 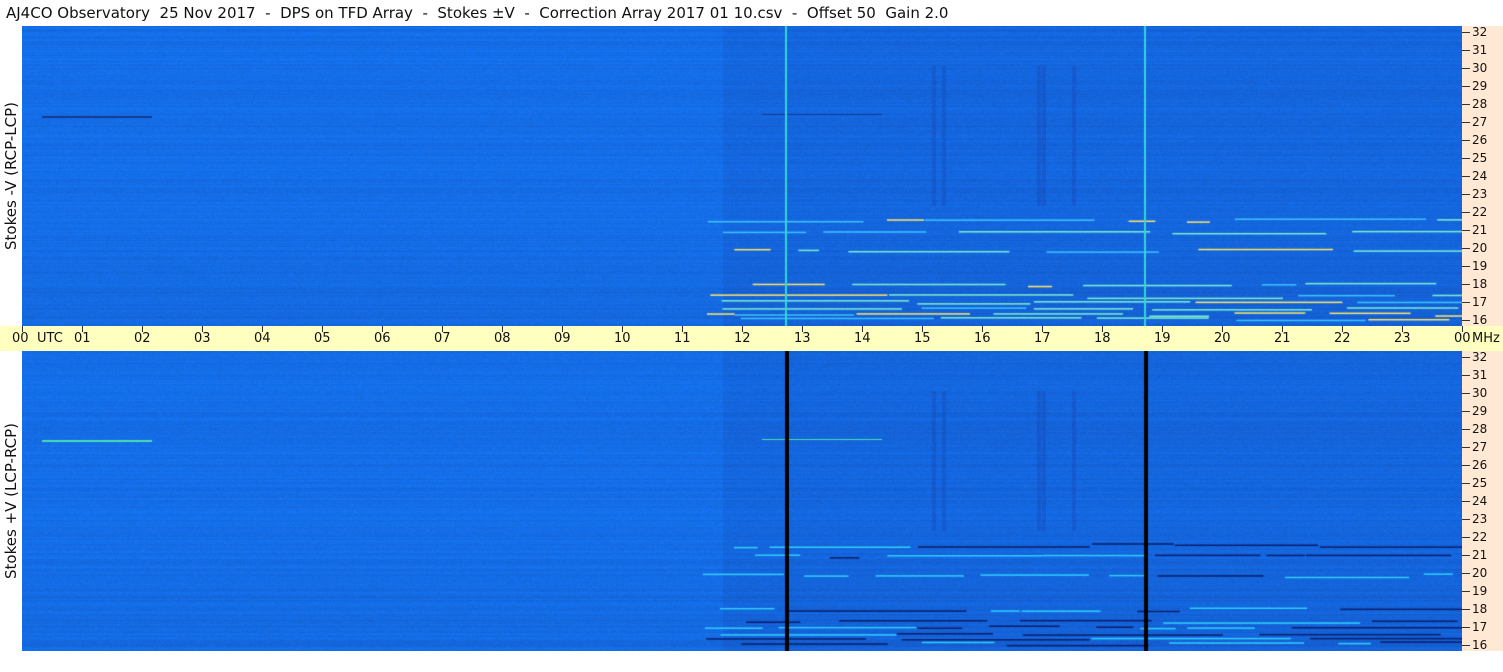 I want to click on utc-tick-label: 10, so click(x=622, y=338).